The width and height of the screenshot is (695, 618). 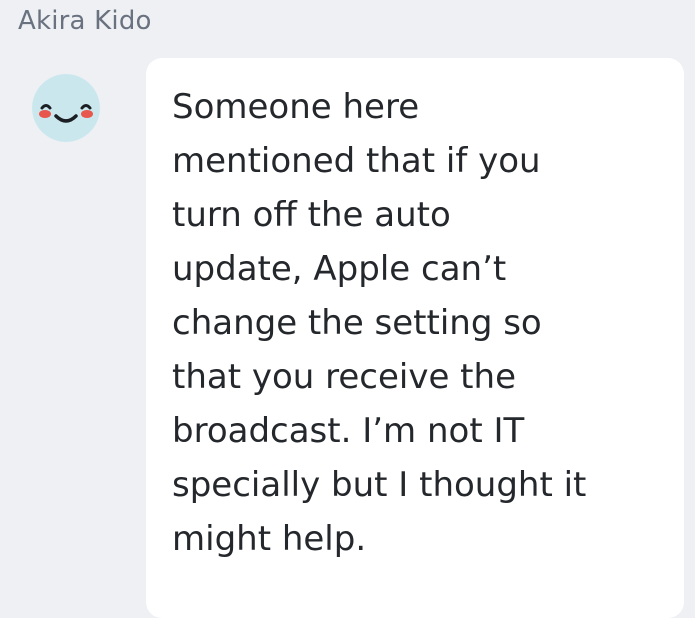 What do you see at coordinates (85, 21) in the screenshot?
I see `sender-name: Akira Kido` at bounding box center [85, 21].